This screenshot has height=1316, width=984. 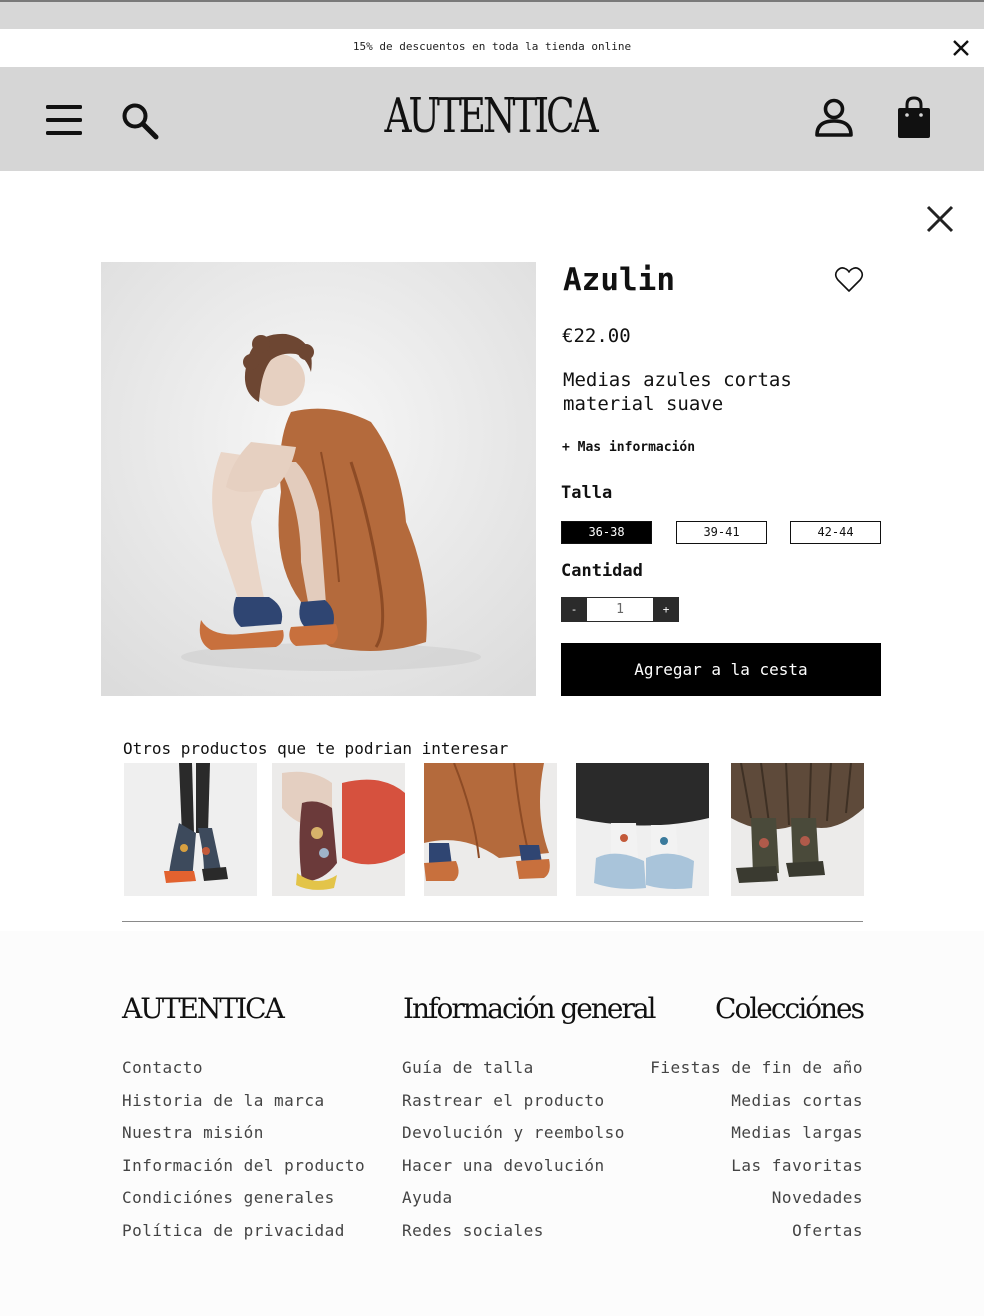 What do you see at coordinates (849, 280) in the screenshot?
I see `heart-icon` at bounding box center [849, 280].